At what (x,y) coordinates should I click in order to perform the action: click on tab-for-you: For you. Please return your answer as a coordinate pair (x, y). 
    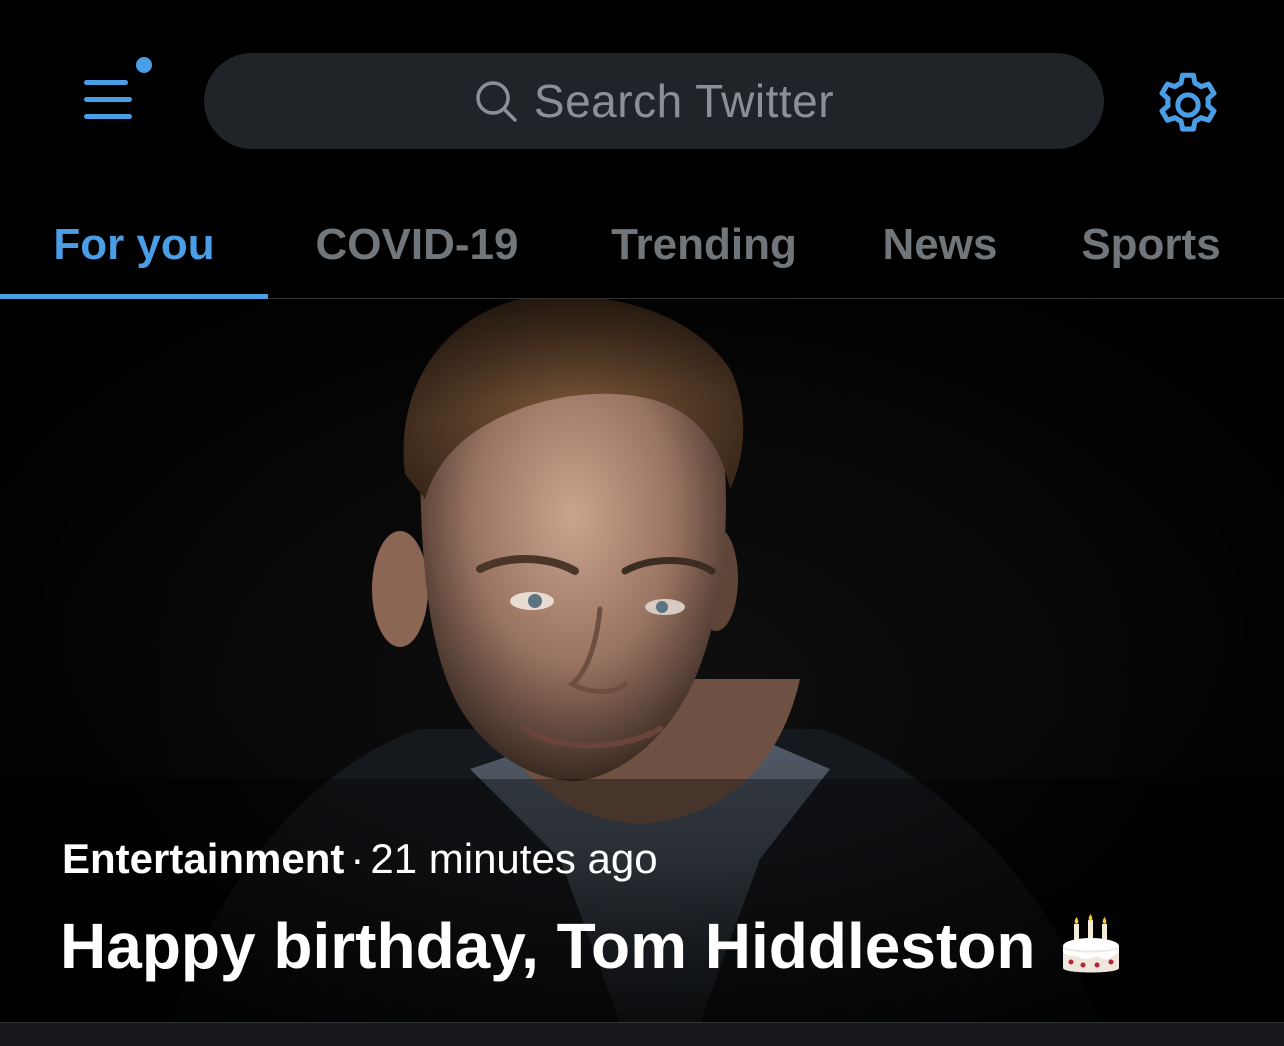
    Looking at the image, I should click on (134, 244).